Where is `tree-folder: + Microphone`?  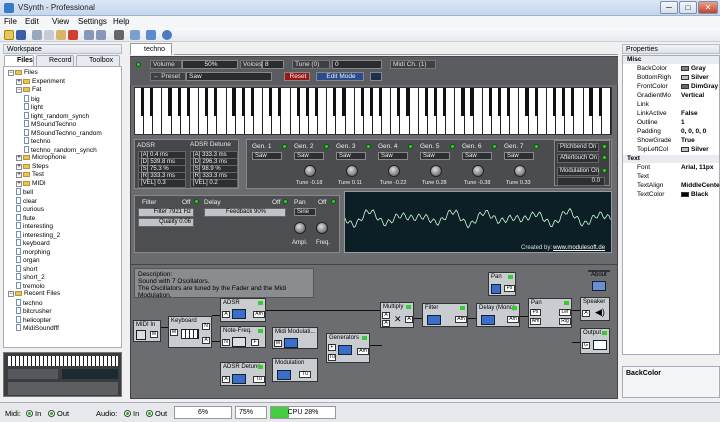 tree-folder: + Microphone is located at coordinates (41, 158).